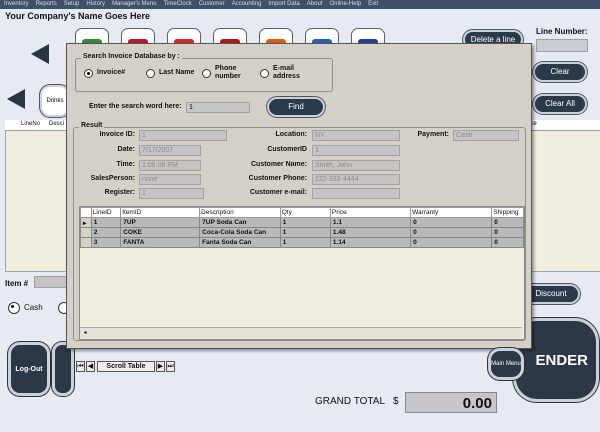 The width and height of the screenshot is (600, 432). I want to click on menu-item-setup: Setup, so click(72, 4).